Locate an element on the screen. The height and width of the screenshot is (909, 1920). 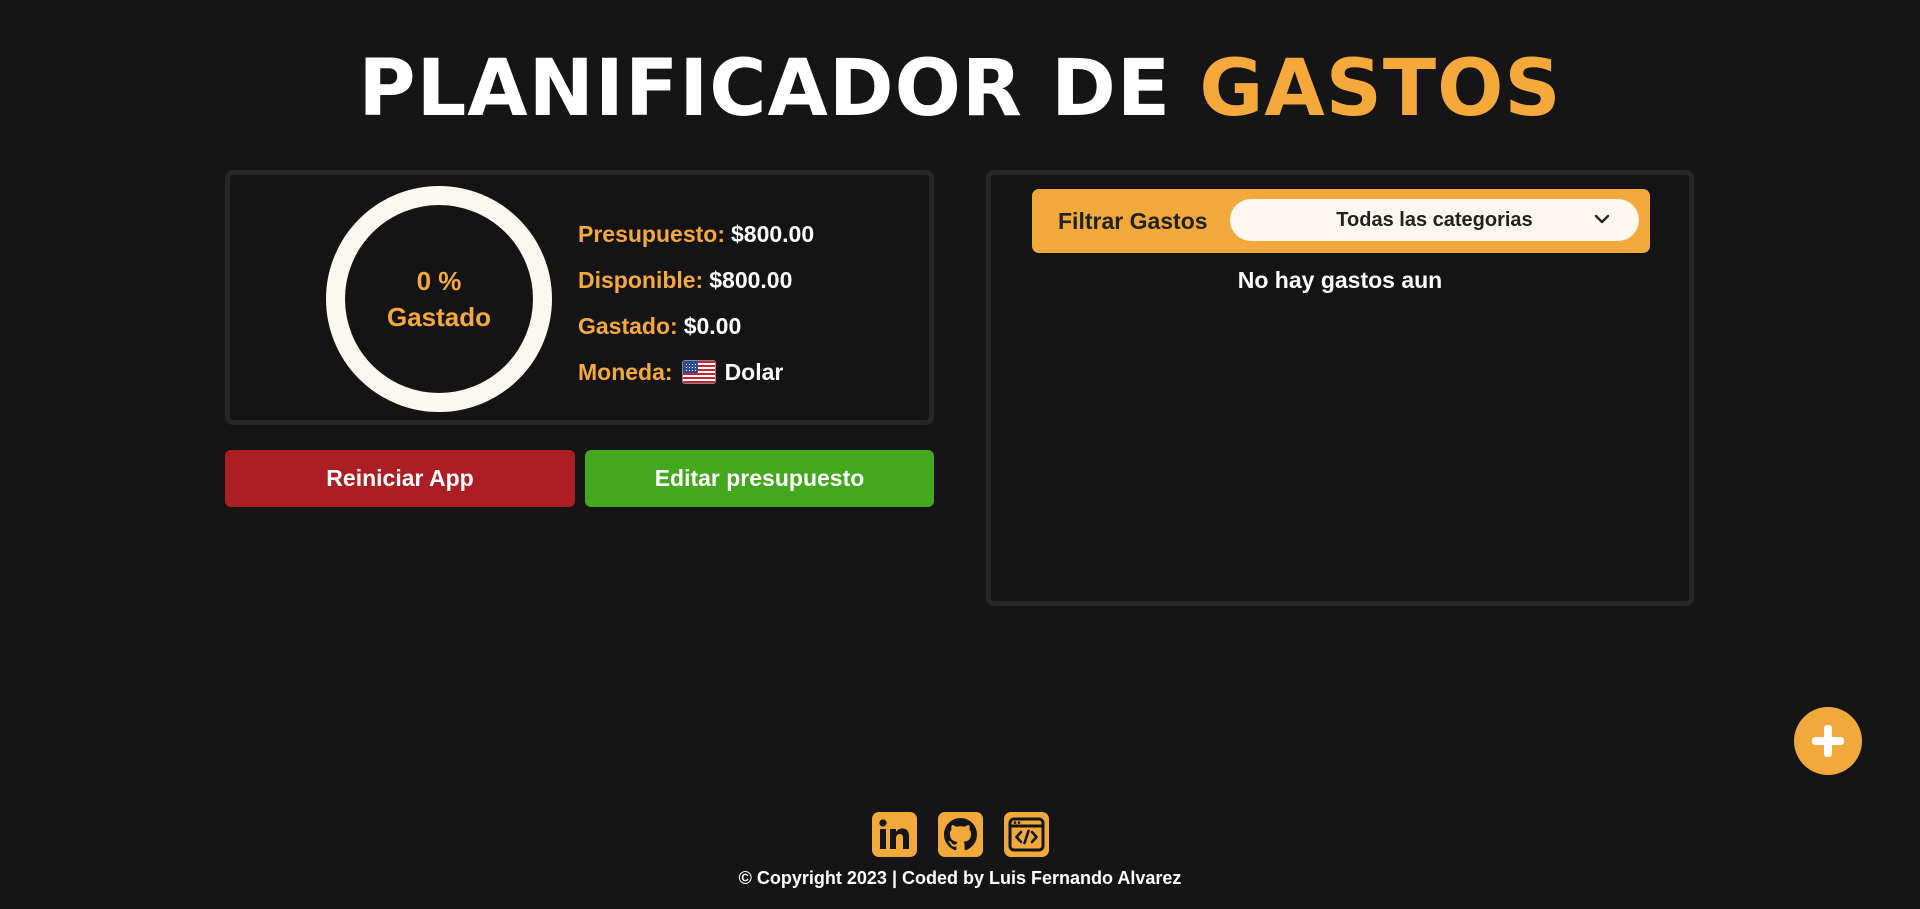
title-part-white: PLANIFICADOR DE is located at coordinates (779, 89).